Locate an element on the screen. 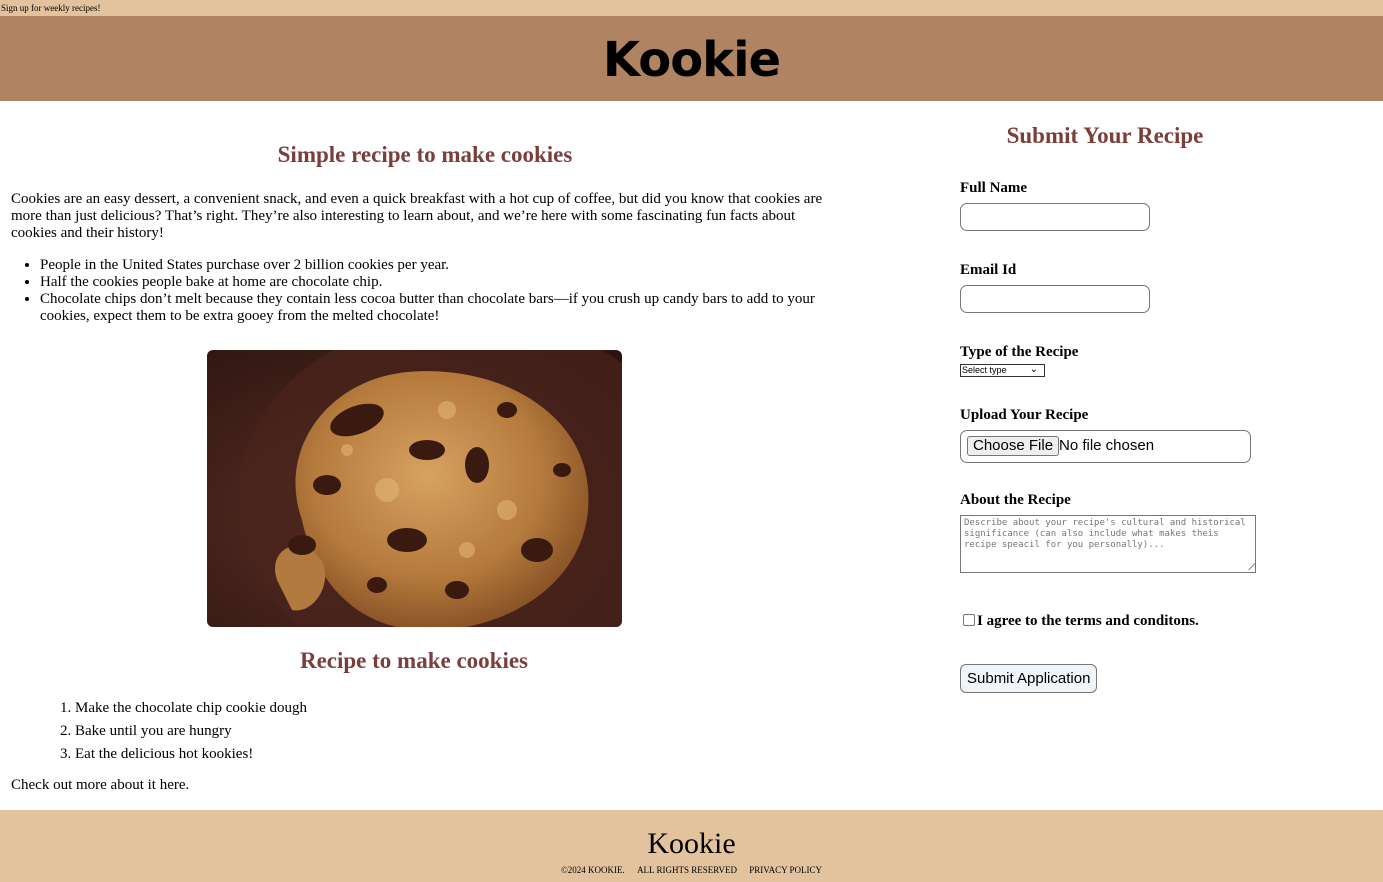 The height and width of the screenshot is (882, 1383). recipe-type-selected: Select type is located at coordinates (984, 370).